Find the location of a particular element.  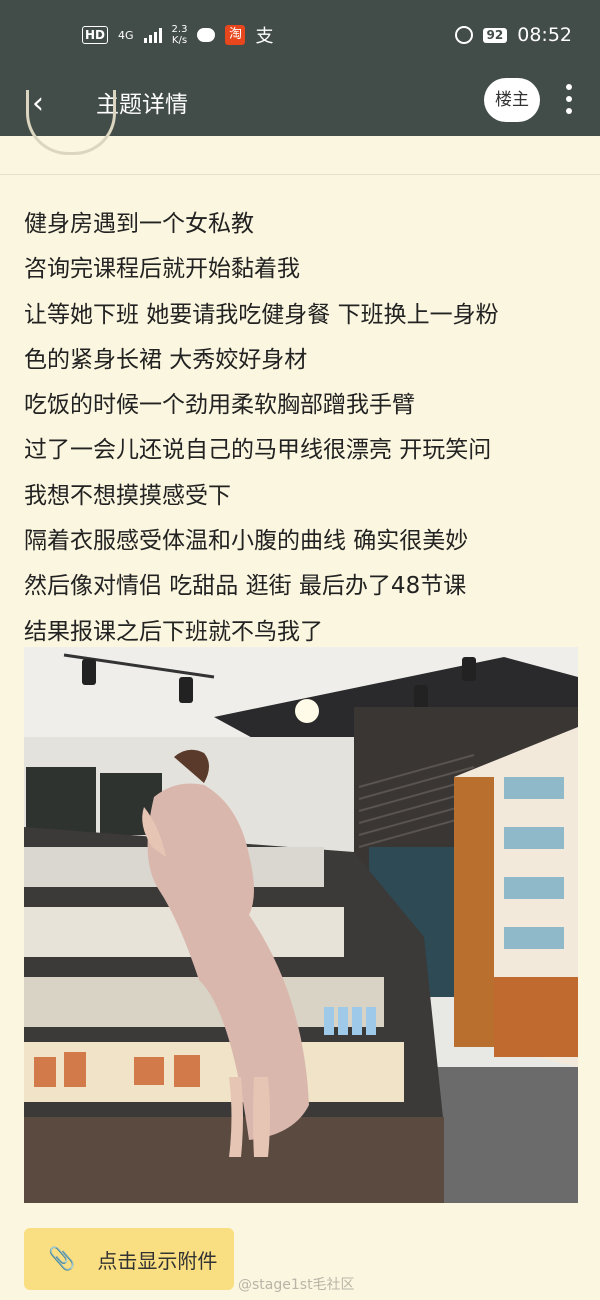

post-line: 咨询完课程后就开始黏着我 is located at coordinates (162, 269).